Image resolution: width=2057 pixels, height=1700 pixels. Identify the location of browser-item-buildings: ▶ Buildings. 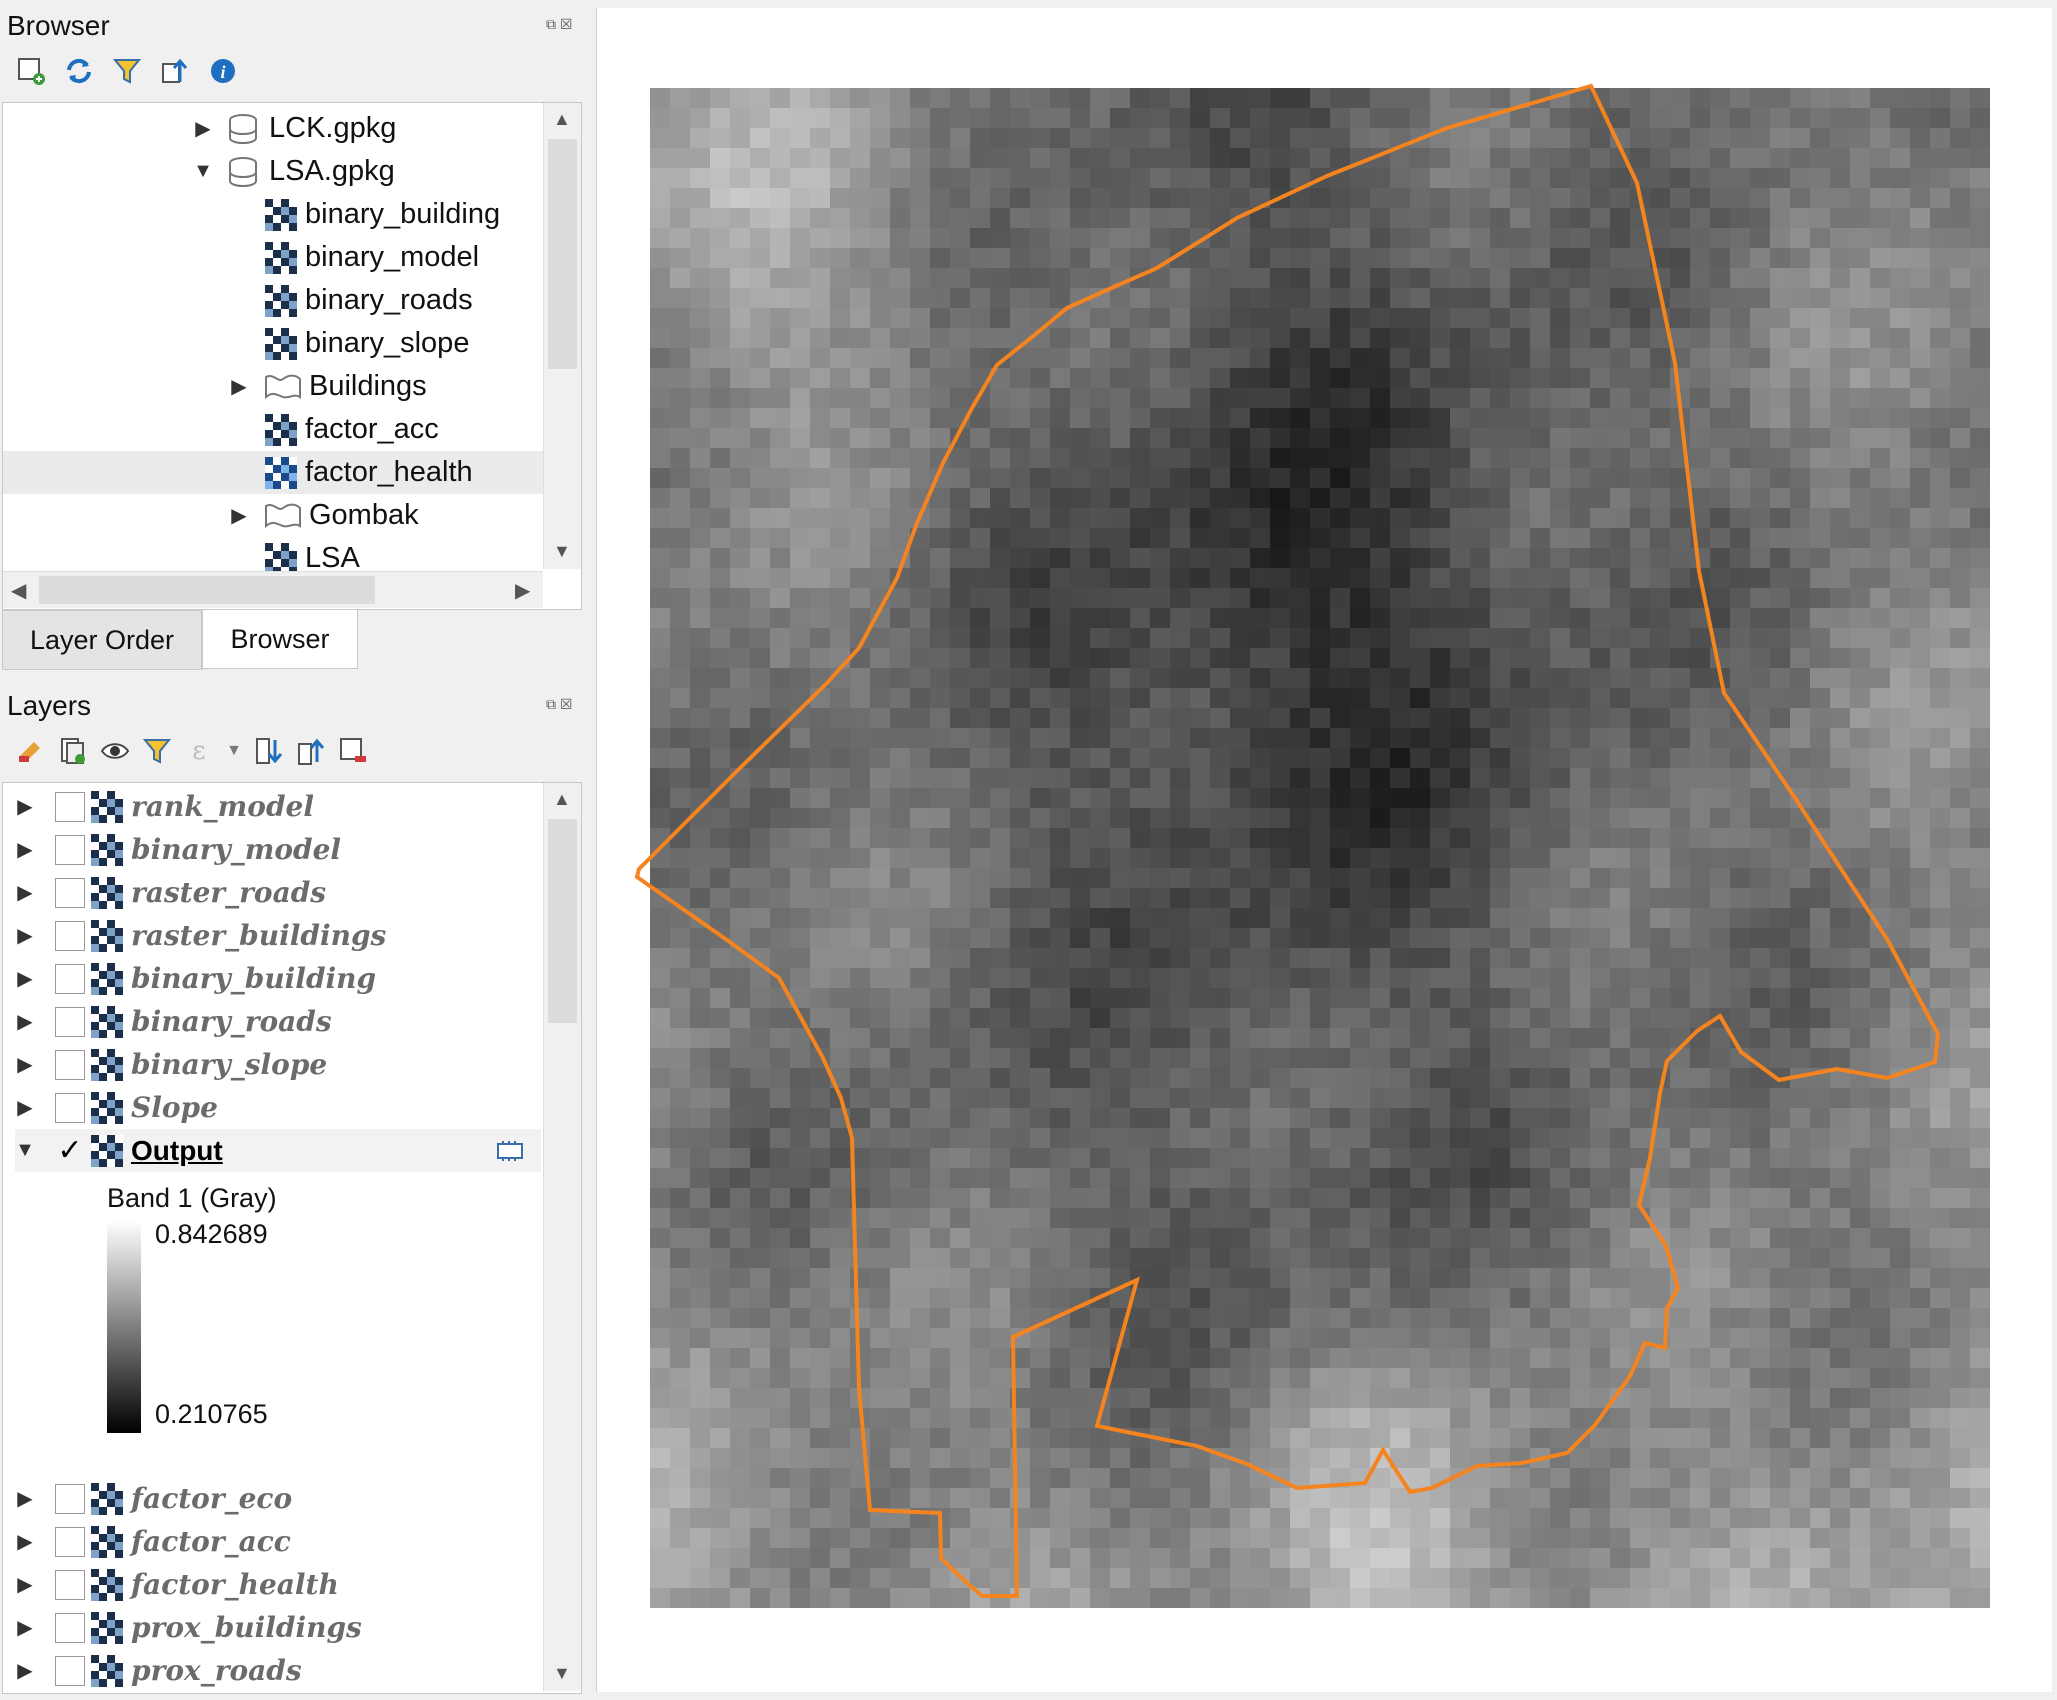
(327, 386).